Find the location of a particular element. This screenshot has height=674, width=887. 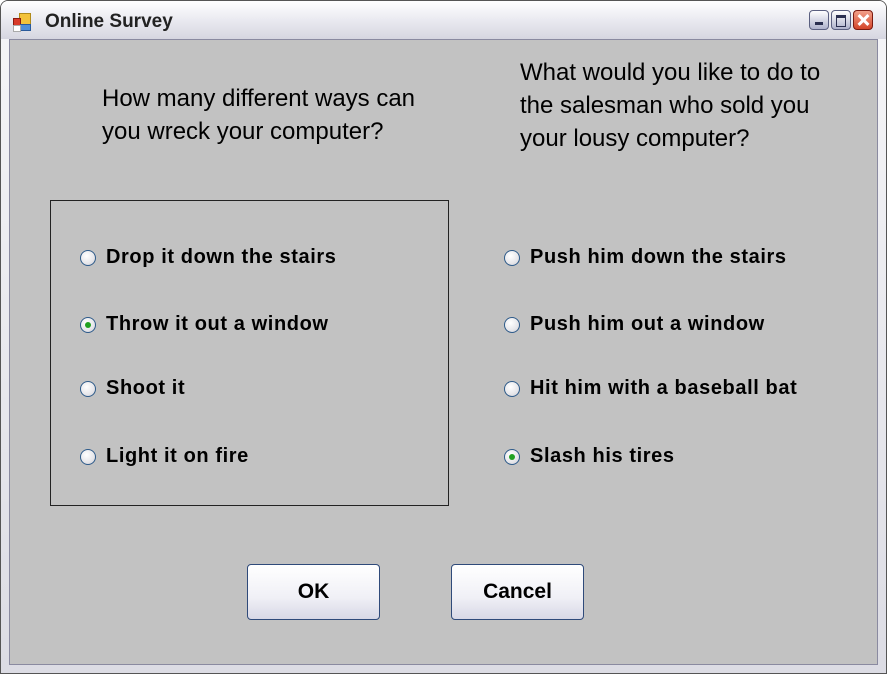

radio-label: Slash his tires is located at coordinates (602, 456).